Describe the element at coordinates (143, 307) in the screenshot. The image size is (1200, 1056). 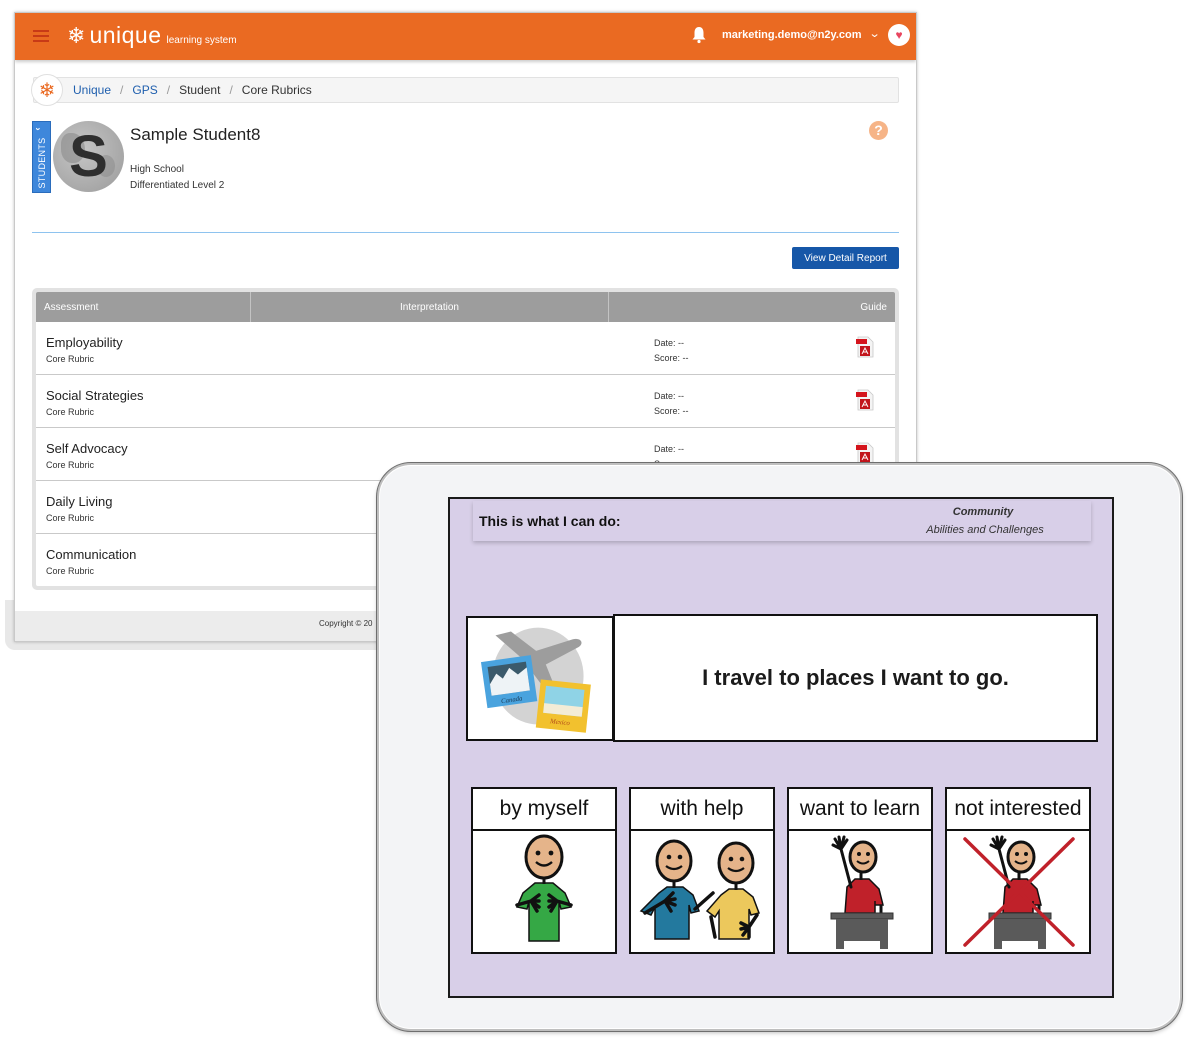
I see `column-header-assessment: Assessment` at that location.